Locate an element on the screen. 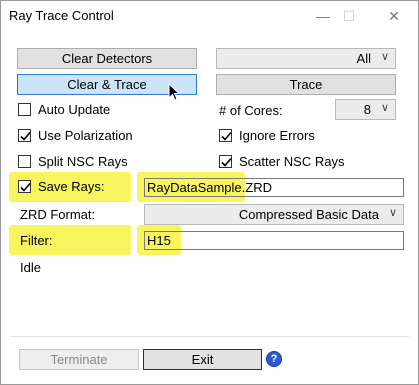 This screenshot has width=419, height=385. auto-update-checkbox: Auto Update is located at coordinates (93, 111).